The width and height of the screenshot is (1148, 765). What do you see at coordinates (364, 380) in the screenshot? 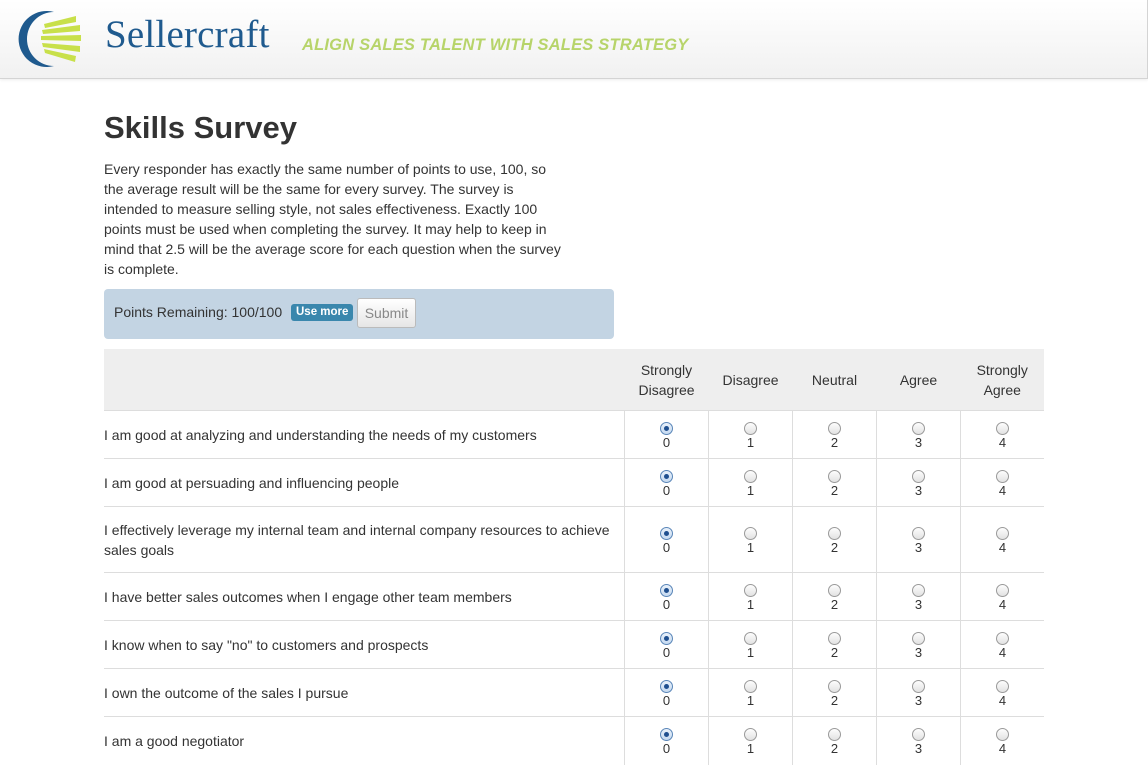
I see `question-column-header` at bounding box center [364, 380].